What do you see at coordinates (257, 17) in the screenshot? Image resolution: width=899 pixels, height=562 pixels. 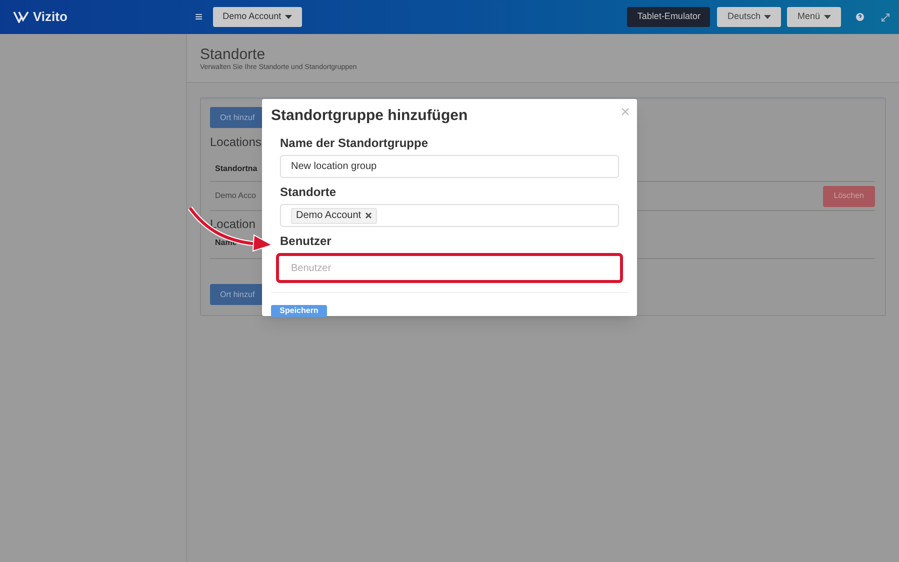 I see `account-dropdown: Demo Account` at bounding box center [257, 17].